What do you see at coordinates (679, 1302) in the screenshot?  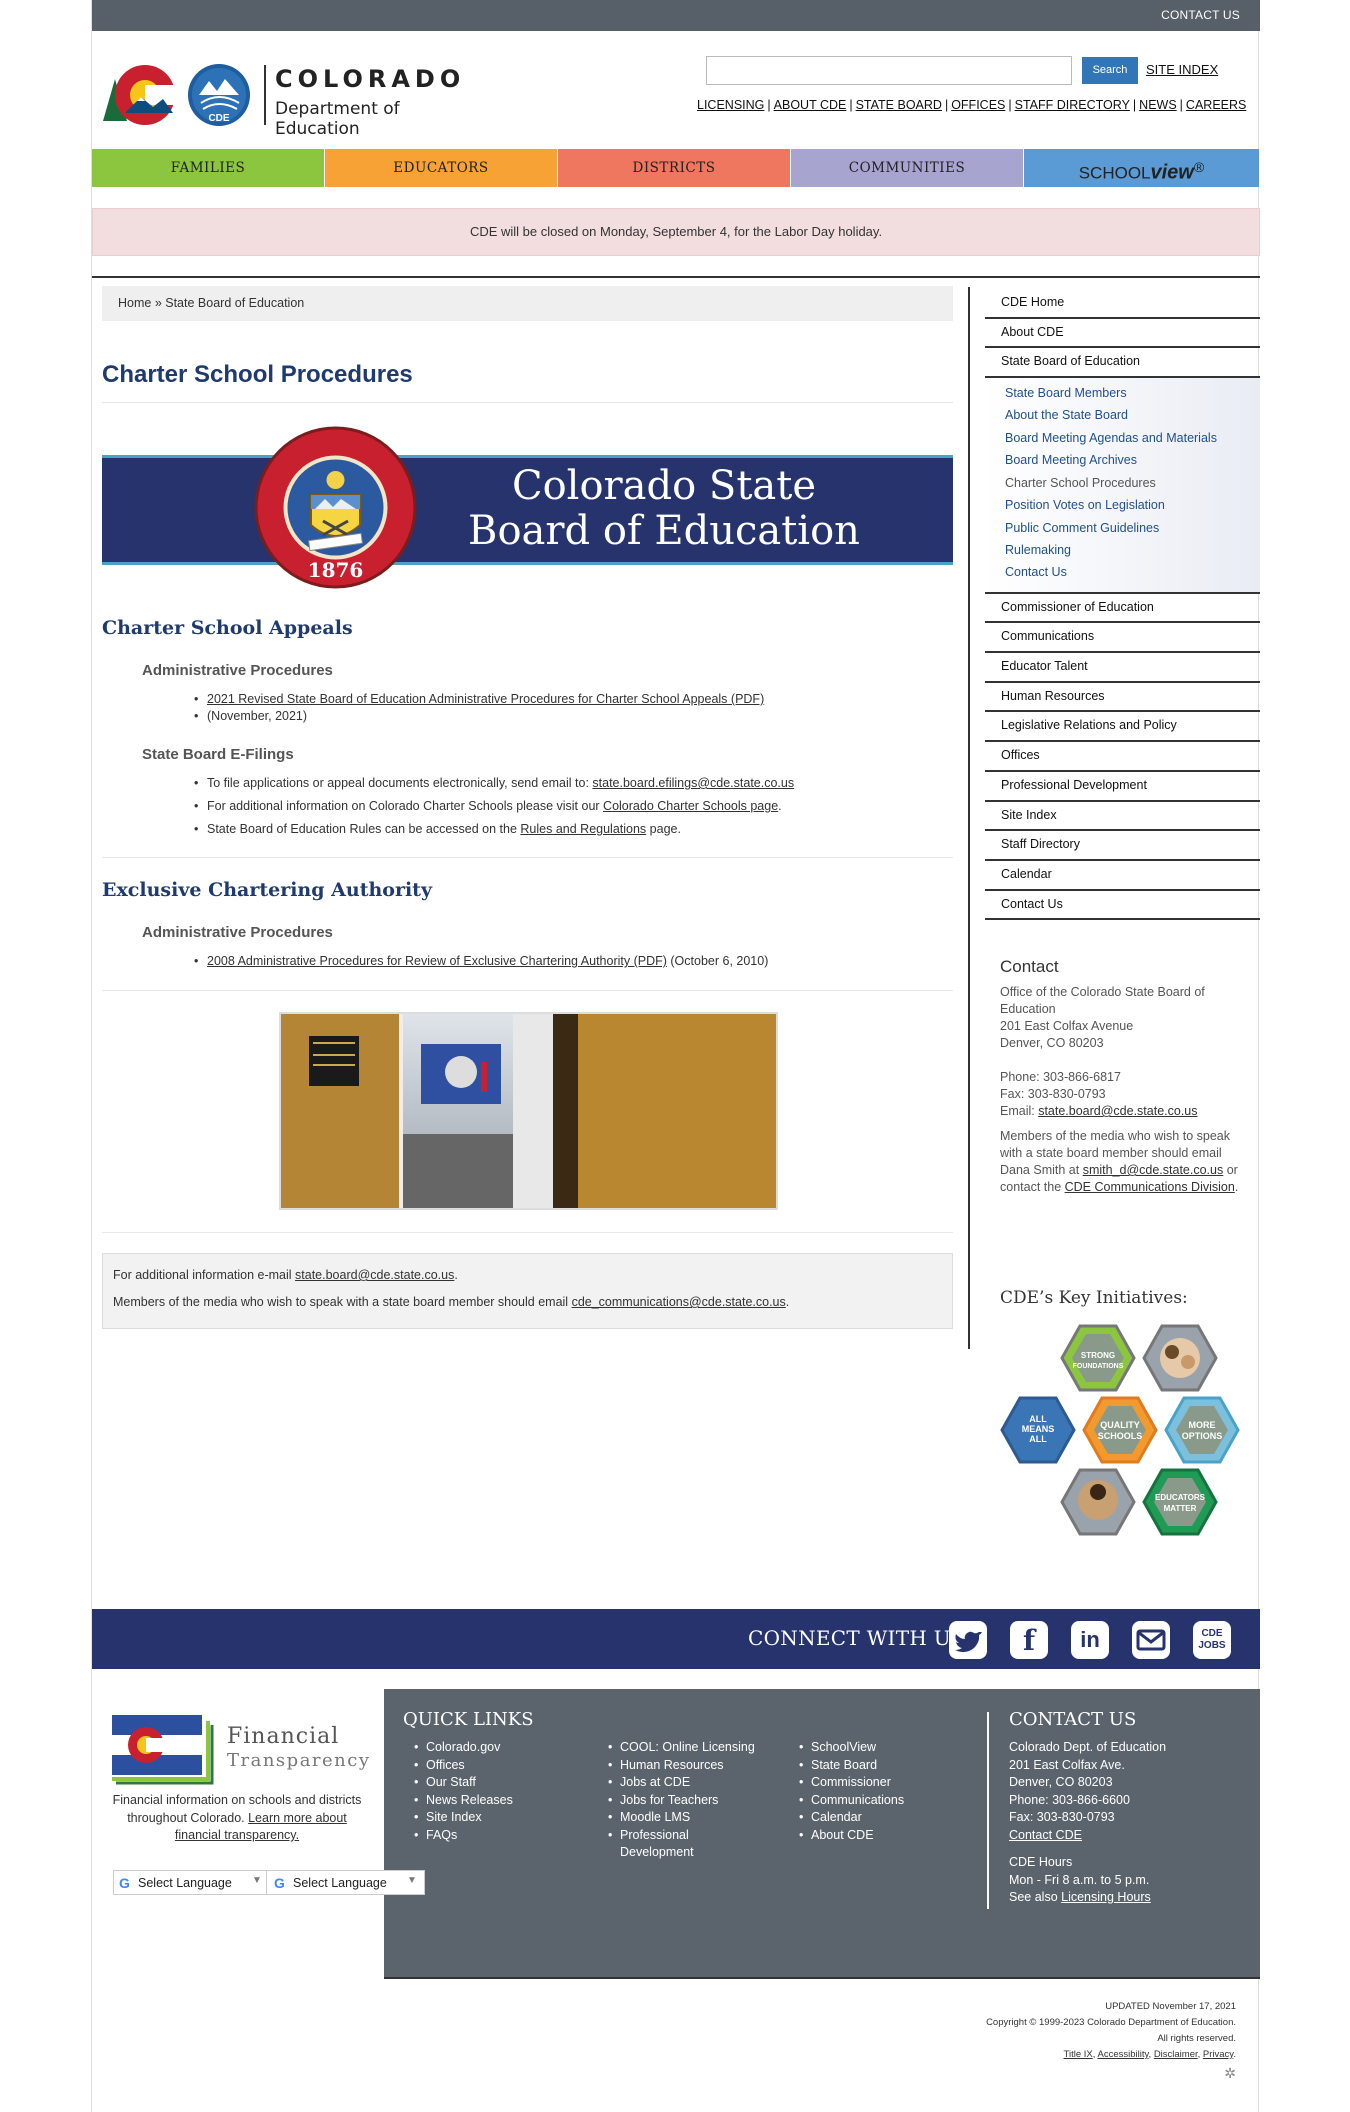 I see `communications-email-link: cde_communications@cde.state.co.us` at bounding box center [679, 1302].